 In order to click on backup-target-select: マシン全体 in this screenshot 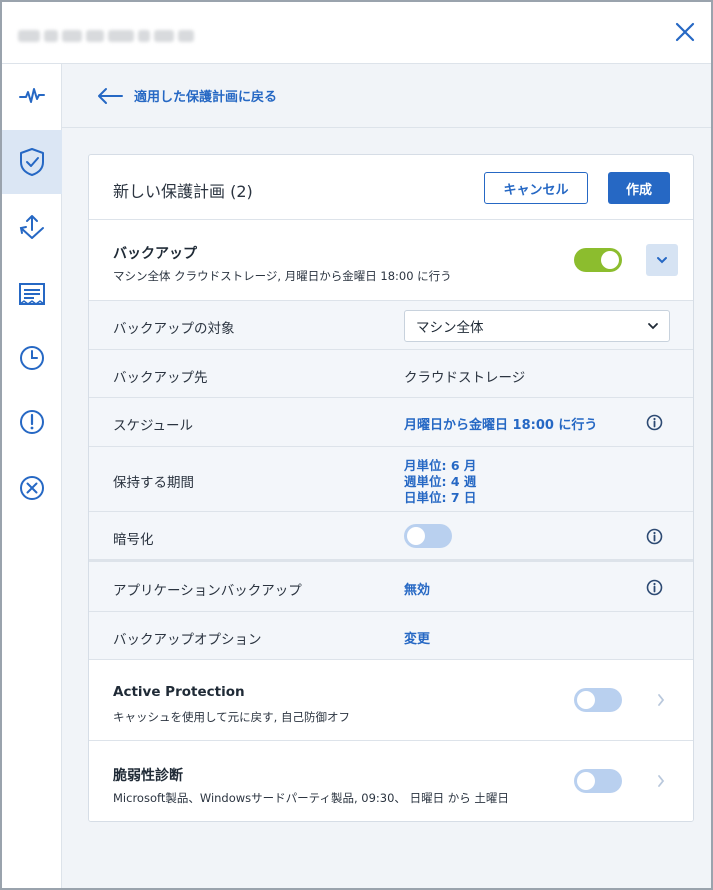, I will do `click(537, 326)`.